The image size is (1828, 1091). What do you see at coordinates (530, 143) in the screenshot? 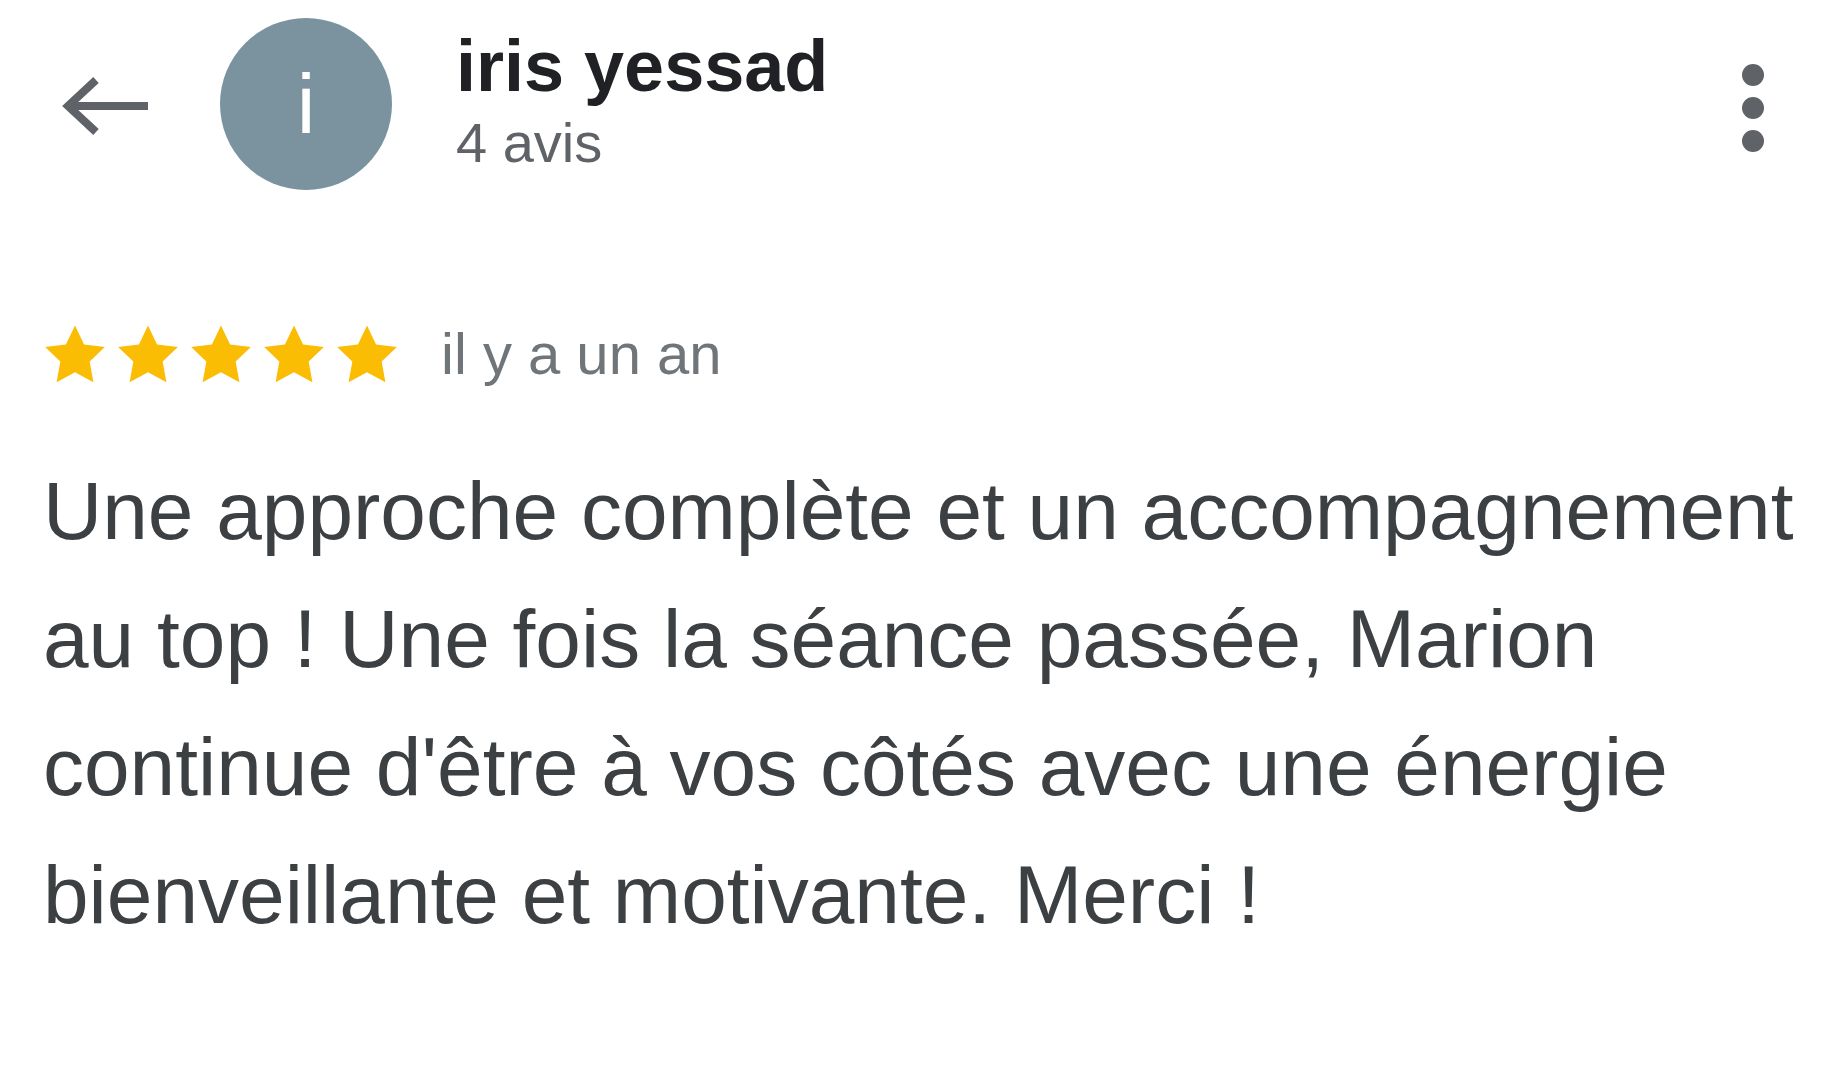
I see `review-count: 4 avis` at bounding box center [530, 143].